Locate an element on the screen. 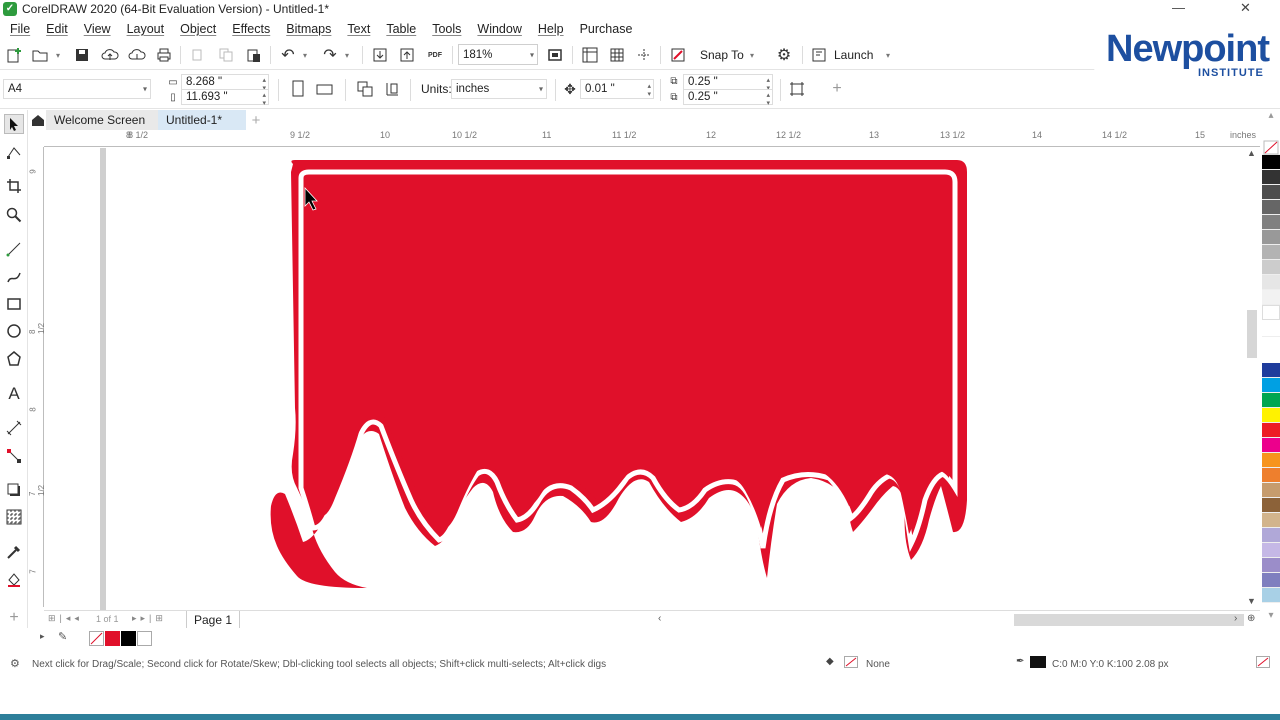 The image size is (1280, 720). open-folder-icon is located at coordinates (40, 55).